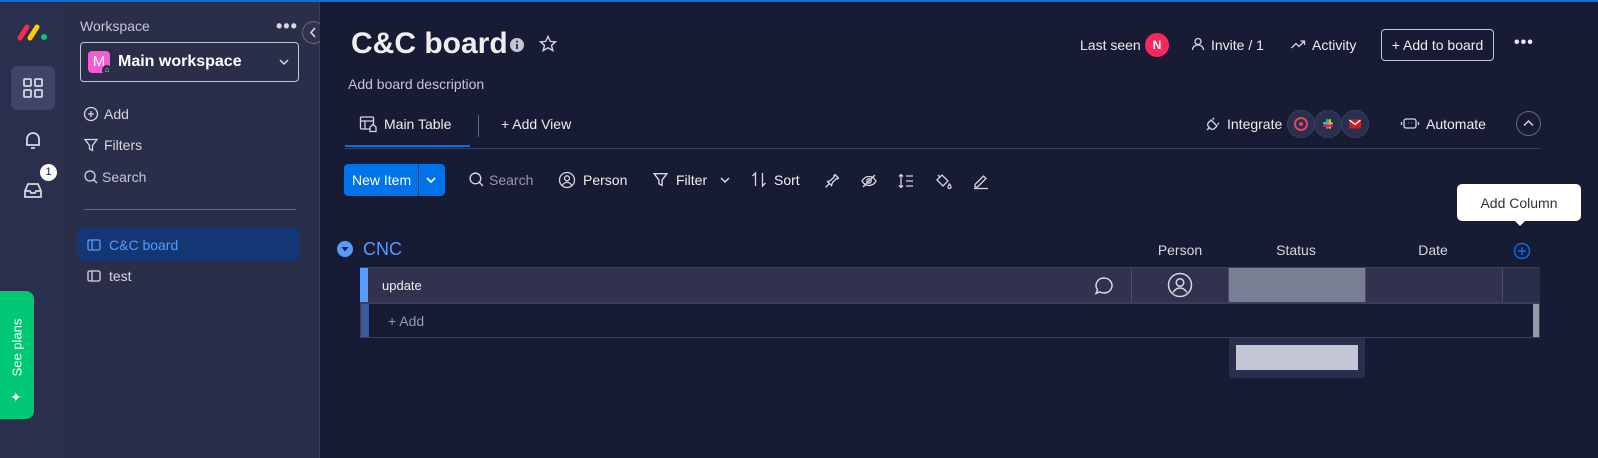  Describe the element at coordinates (33, 230) in the screenshot. I see `left-rail: 1 See plans ✦` at that location.